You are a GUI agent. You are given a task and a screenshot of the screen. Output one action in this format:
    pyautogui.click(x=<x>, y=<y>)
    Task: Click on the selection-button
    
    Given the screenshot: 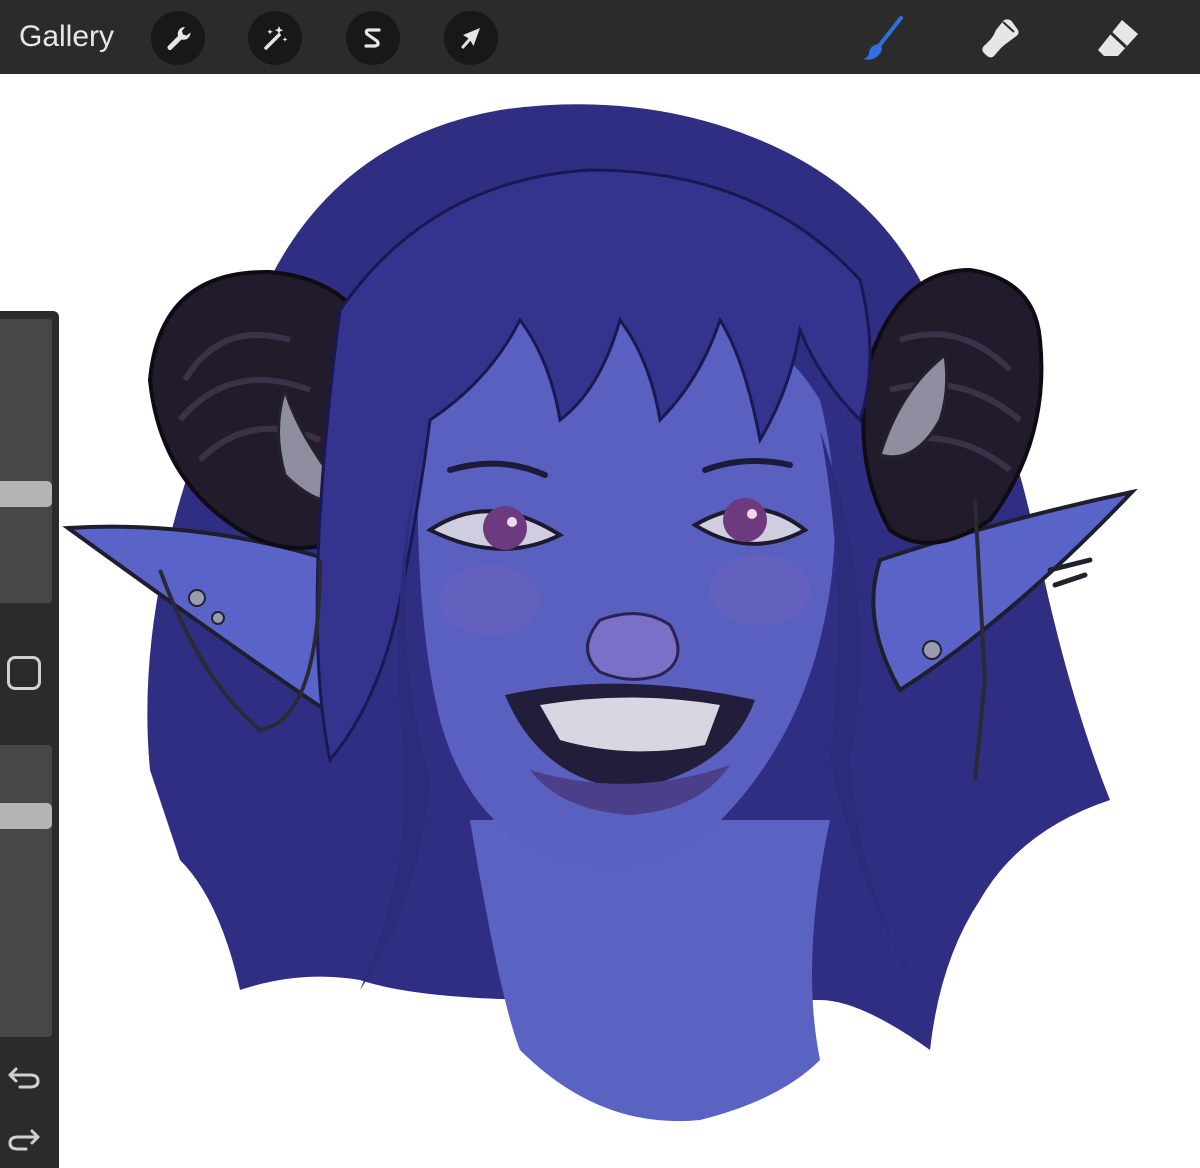 What is the action you would take?
    pyautogui.click(x=373, y=38)
    